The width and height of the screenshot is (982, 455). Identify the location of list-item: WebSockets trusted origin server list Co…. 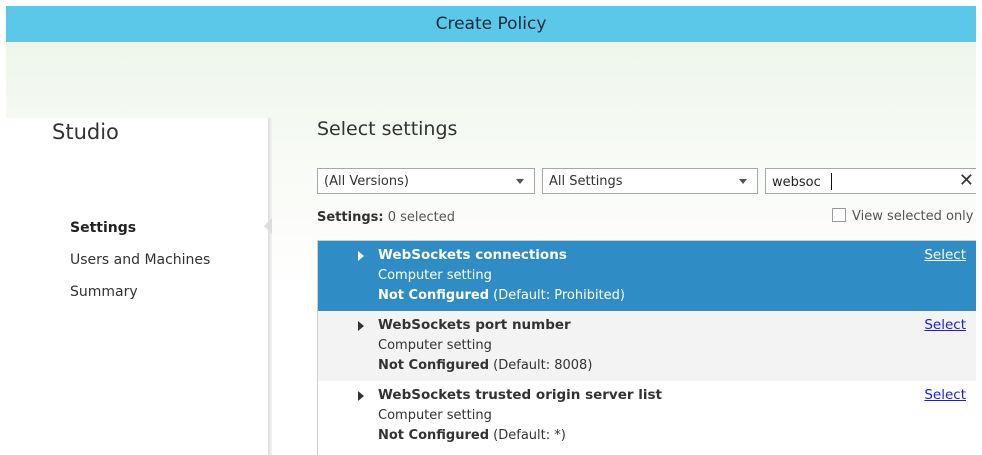
(647, 416).